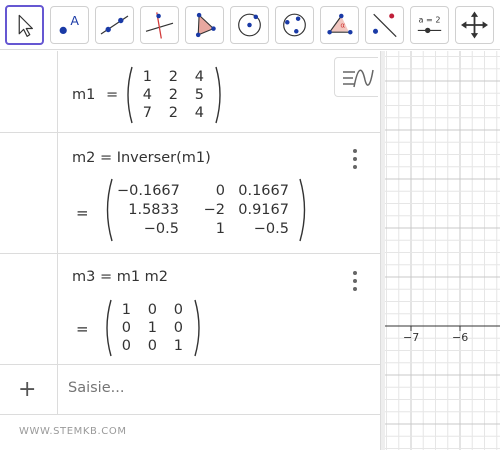 This screenshot has width=500, height=450. I want to click on algebra-style-button, so click(356, 77).